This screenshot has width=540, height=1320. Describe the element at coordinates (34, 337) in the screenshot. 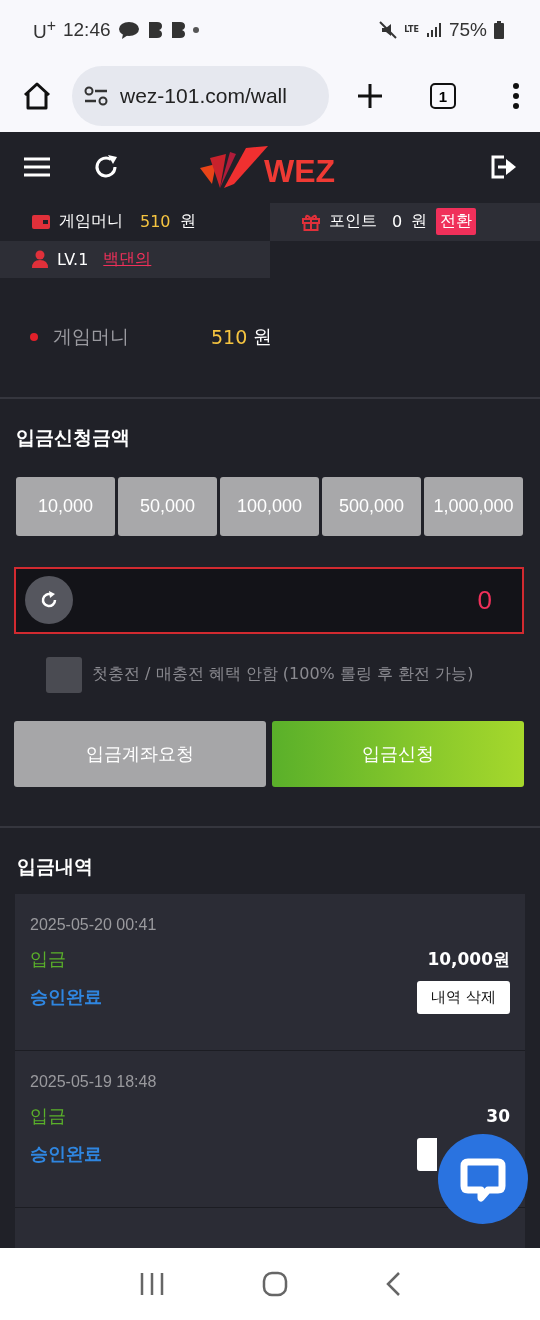

I see `bullet-icon` at that location.